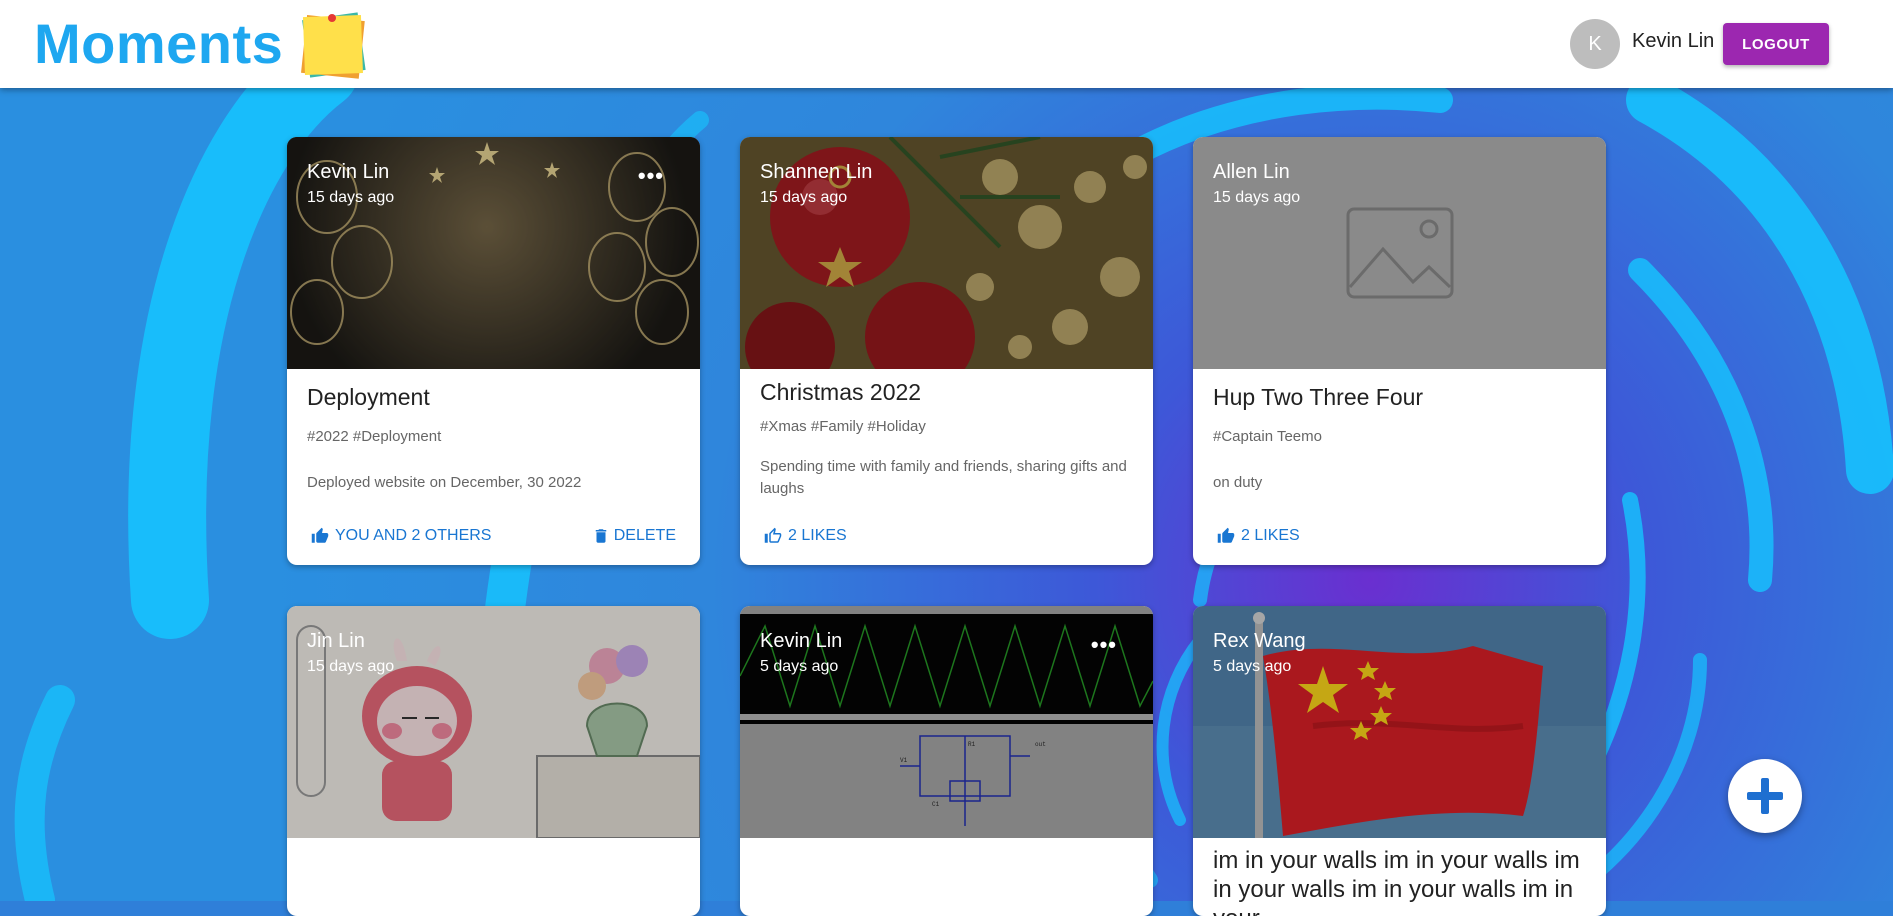  What do you see at coordinates (644, 535) in the screenshot?
I see `delete-label: DELETE` at bounding box center [644, 535].